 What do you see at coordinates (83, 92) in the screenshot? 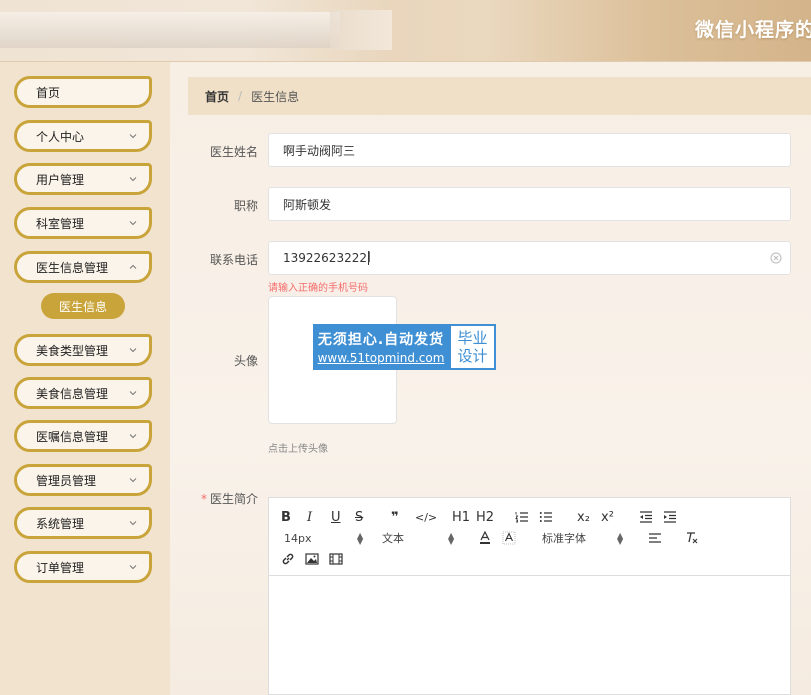
I see `sidebar-item-home: 首页` at bounding box center [83, 92].